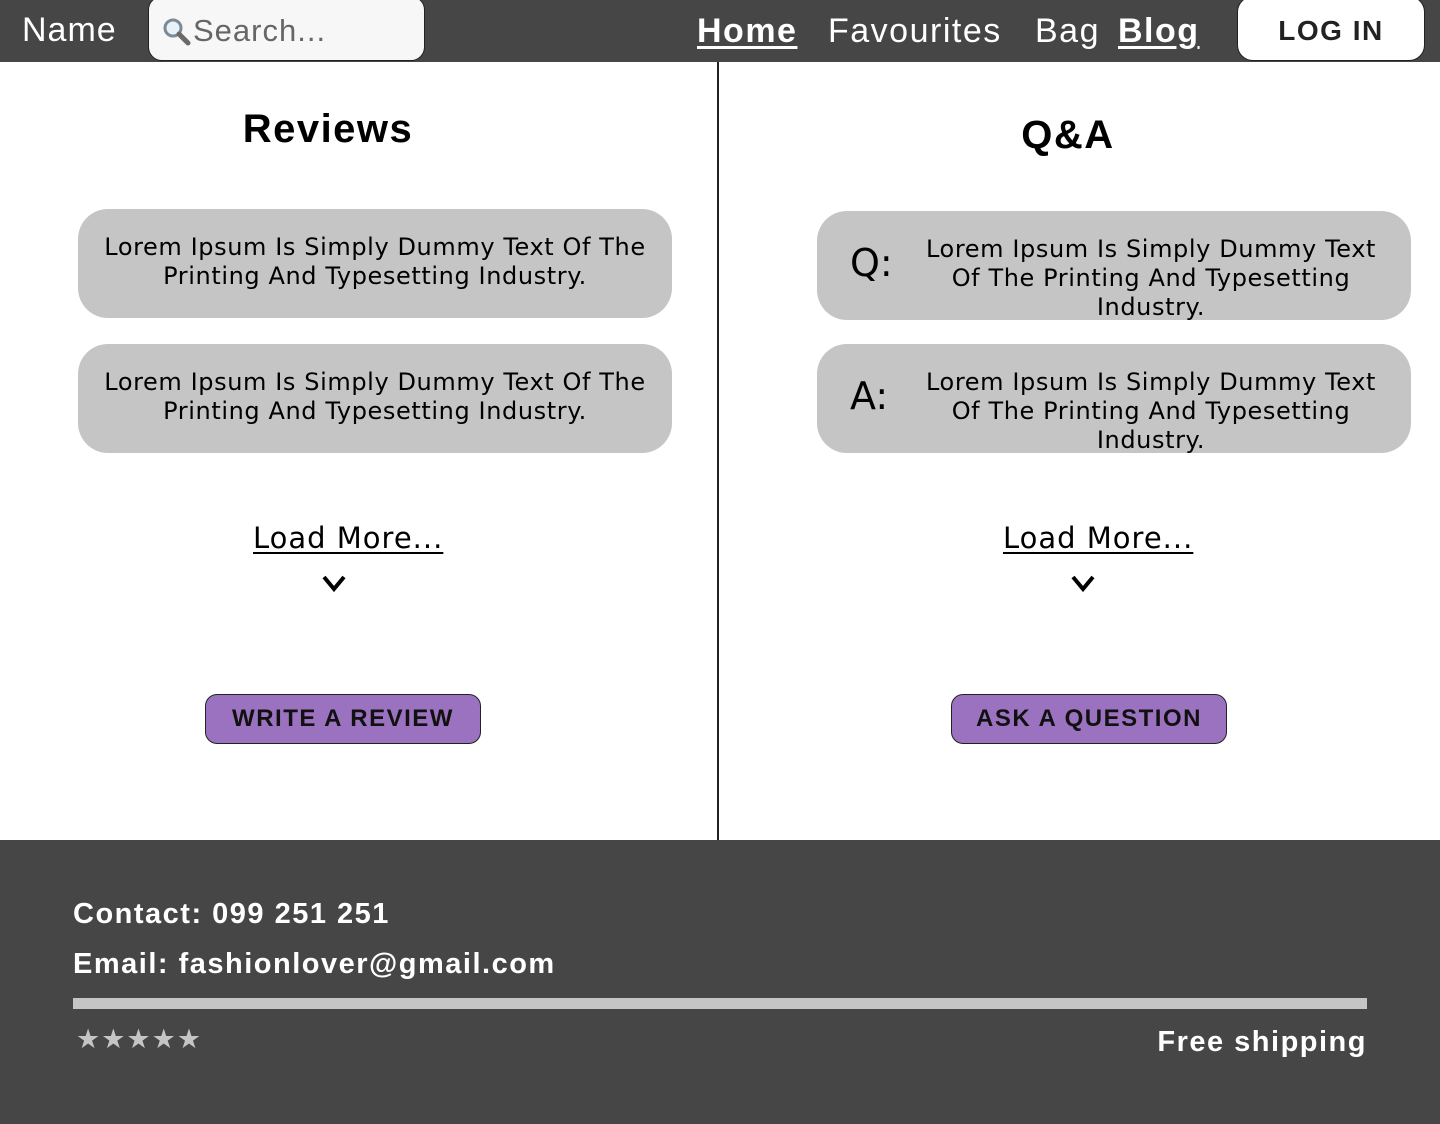 Image resolution: width=1440 pixels, height=1124 pixels. What do you see at coordinates (139, 1039) in the screenshot?
I see `rating-stars: ★★★★★` at bounding box center [139, 1039].